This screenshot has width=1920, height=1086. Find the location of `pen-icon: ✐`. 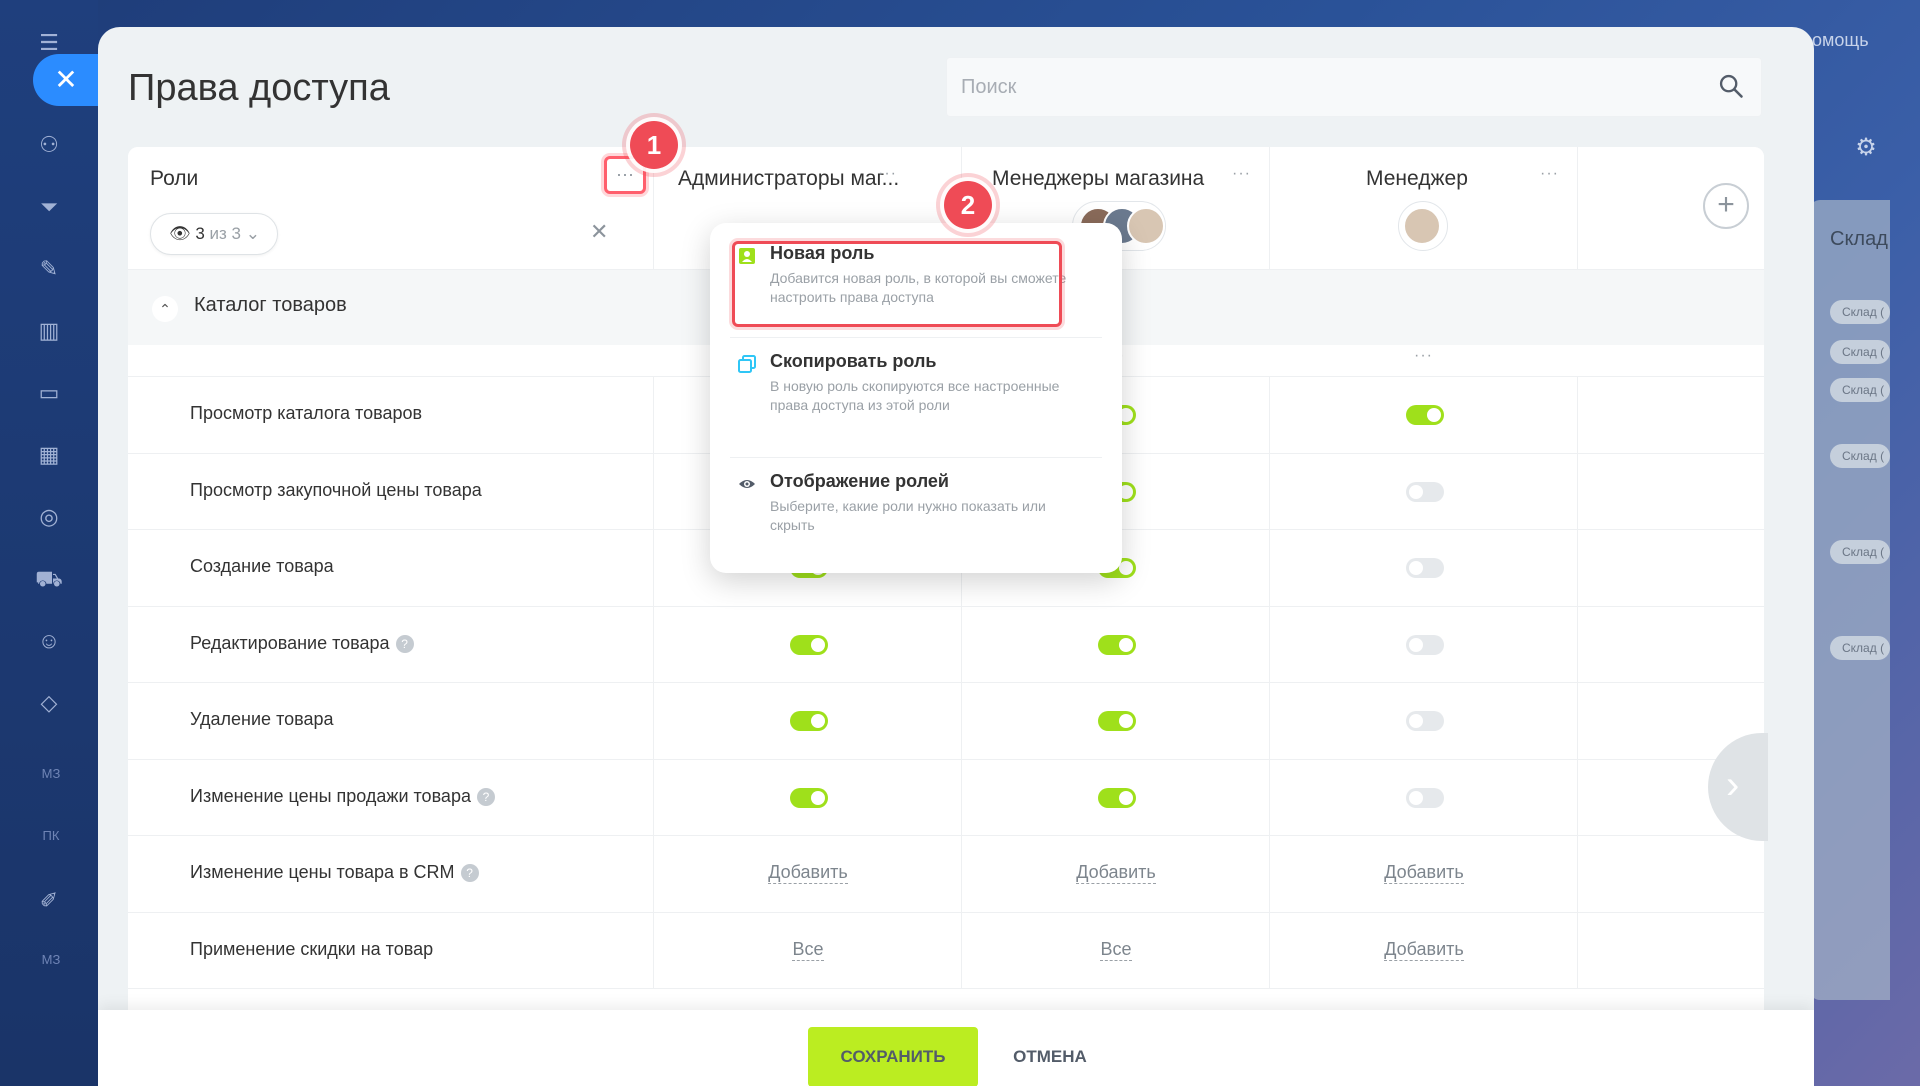

pen-icon: ✐ is located at coordinates (49, 901).